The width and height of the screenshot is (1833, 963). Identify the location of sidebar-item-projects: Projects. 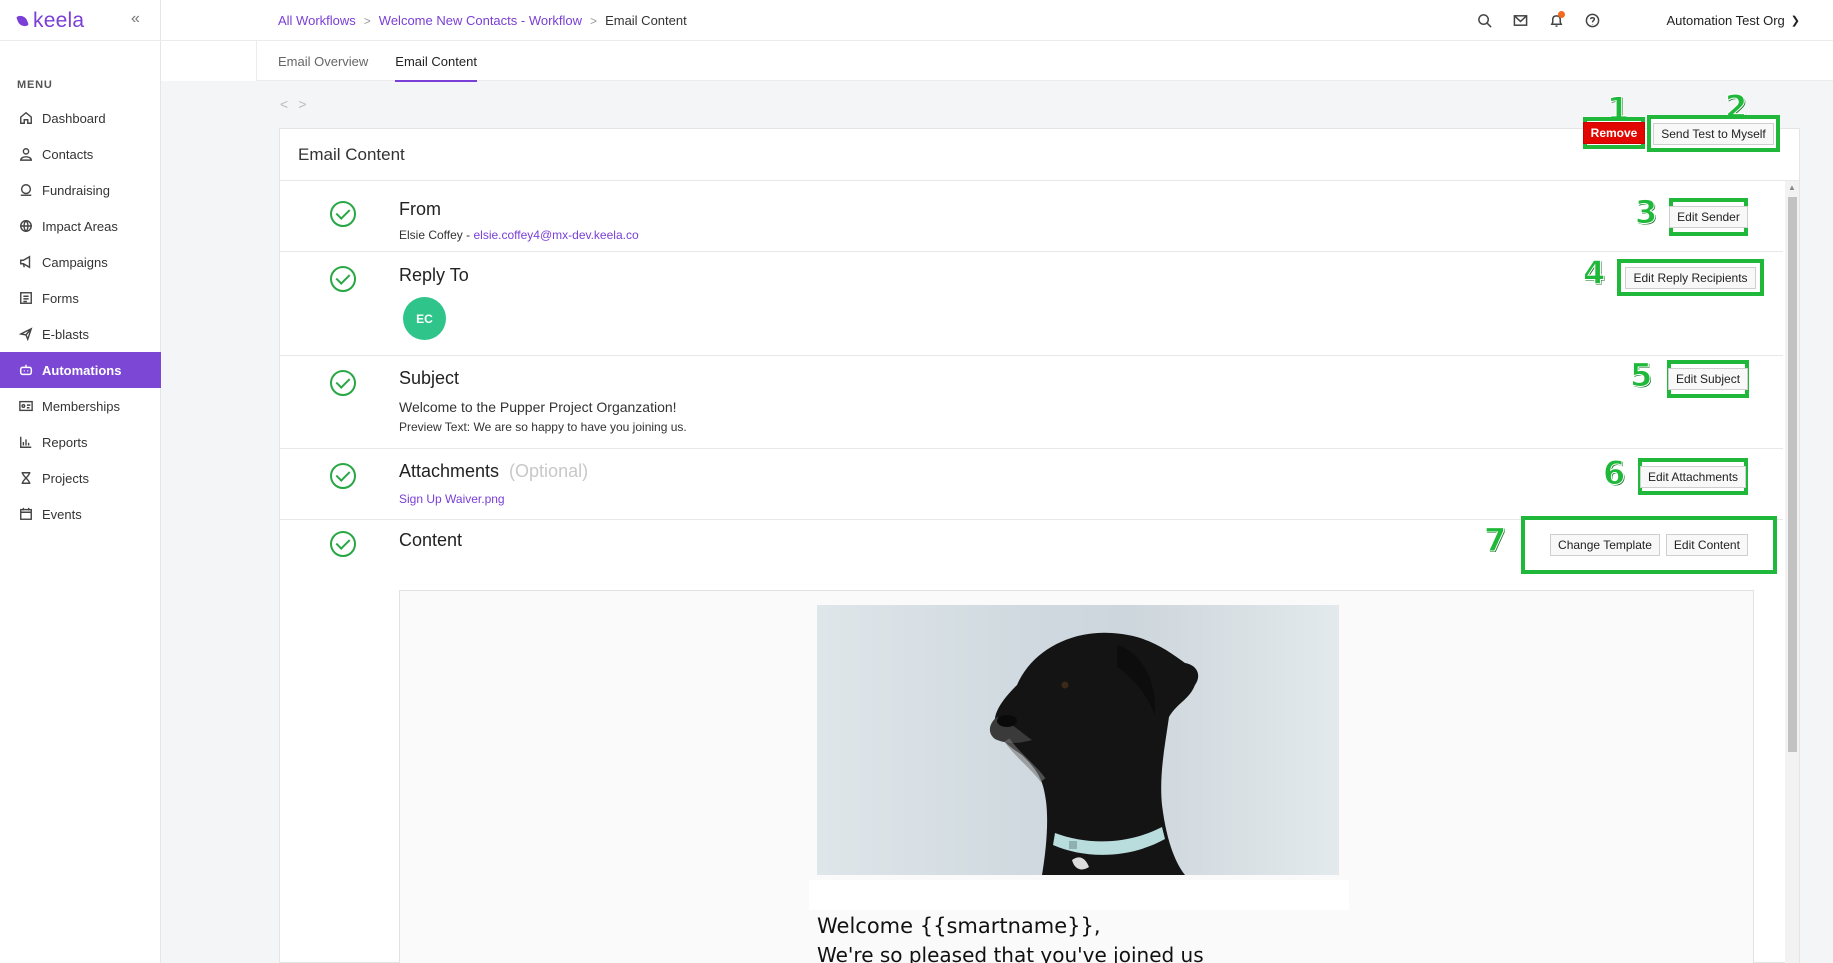
(80, 478).